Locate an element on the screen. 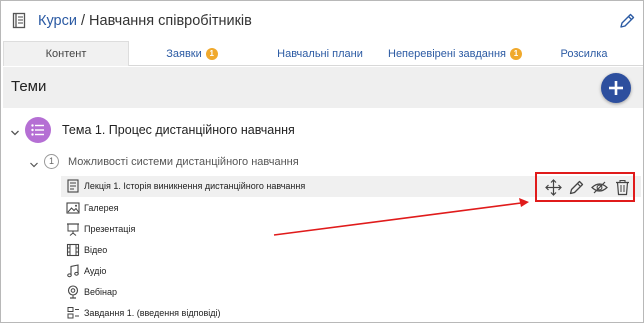 Image resolution: width=644 pixels, height=323 pixels. list-item-presentation: Презентація is located at coordinates (351, 229).